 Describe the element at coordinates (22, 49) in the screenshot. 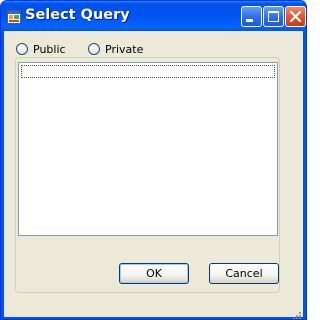

I see `public-radio-circle` at that location.